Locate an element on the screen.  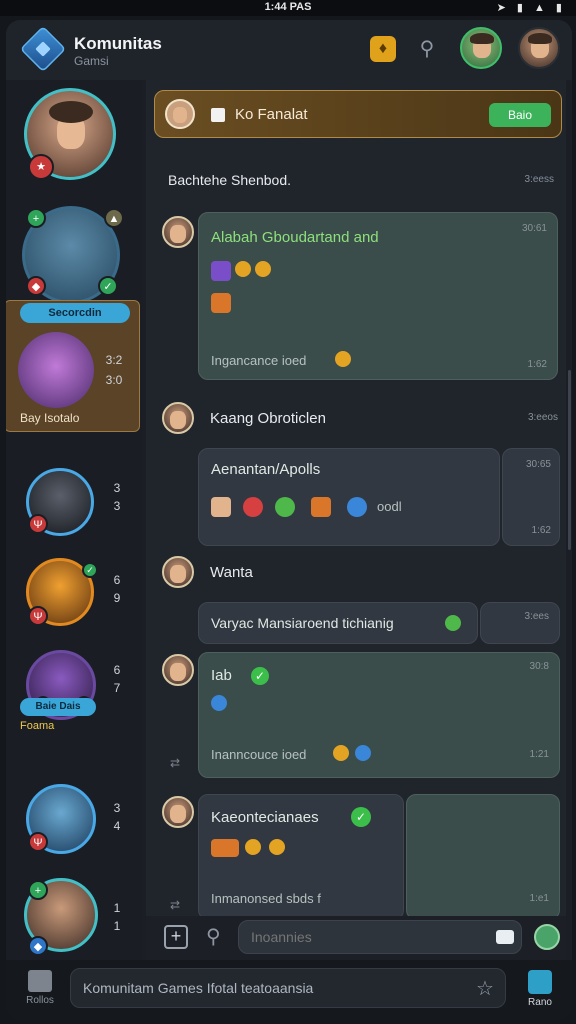
nav-left-label: Rollos is located at coordinates (40, 1000).